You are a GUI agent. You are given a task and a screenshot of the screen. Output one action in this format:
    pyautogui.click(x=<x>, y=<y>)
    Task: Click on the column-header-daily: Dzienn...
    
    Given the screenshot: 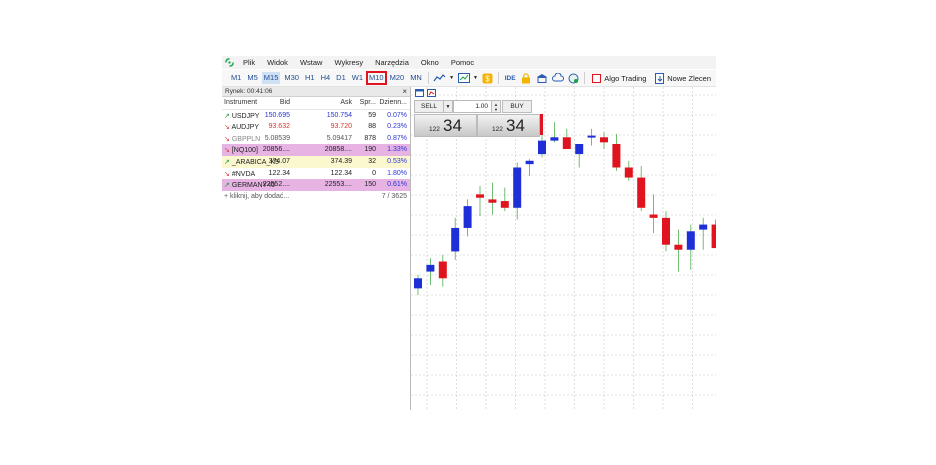 What is the action you would take?
    pyautogui.click(x=393, y=102)
    